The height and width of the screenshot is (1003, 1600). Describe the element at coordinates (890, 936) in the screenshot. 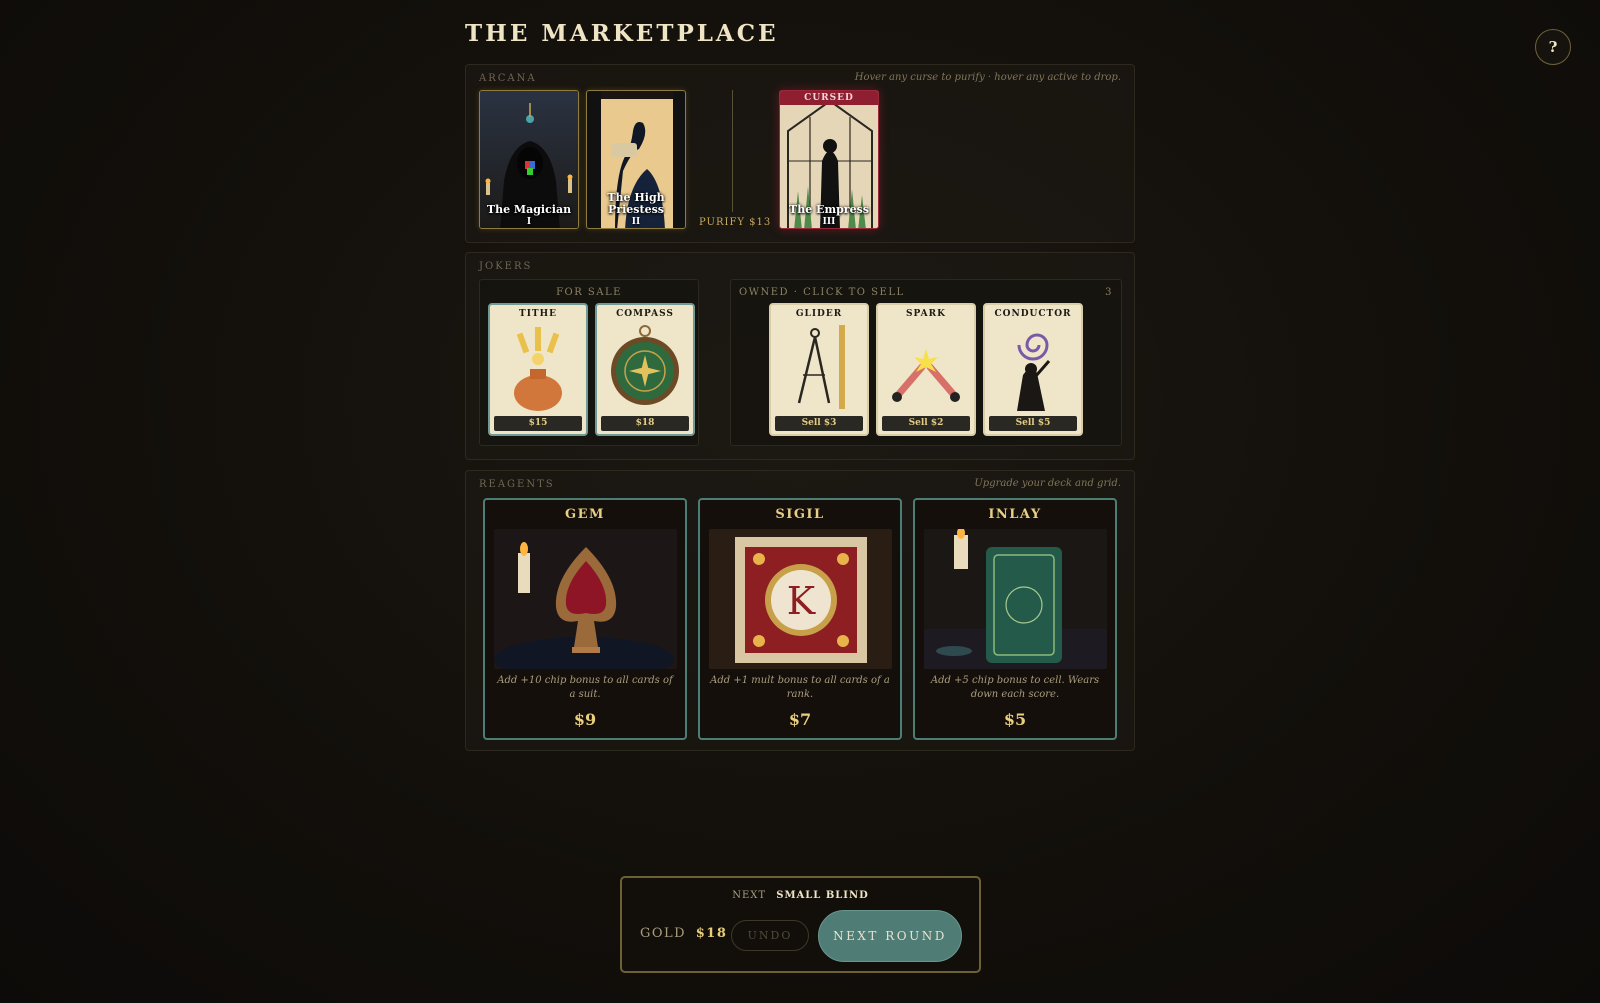

I see `next-round-button: NEXT ROUND` at that location.